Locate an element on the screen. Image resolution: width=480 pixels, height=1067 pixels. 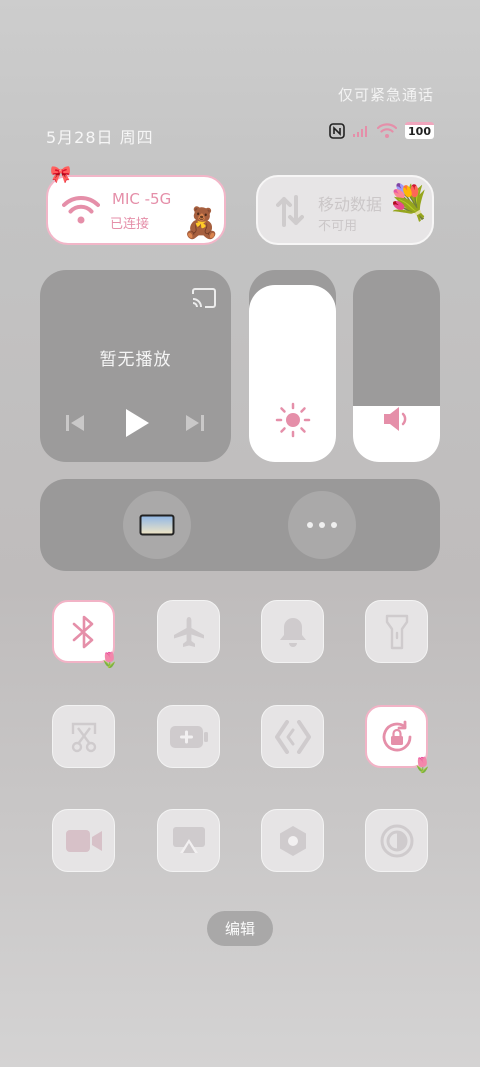
flower-bouquet-decoration-icon: 💐 is located at coordinates (408, 203).